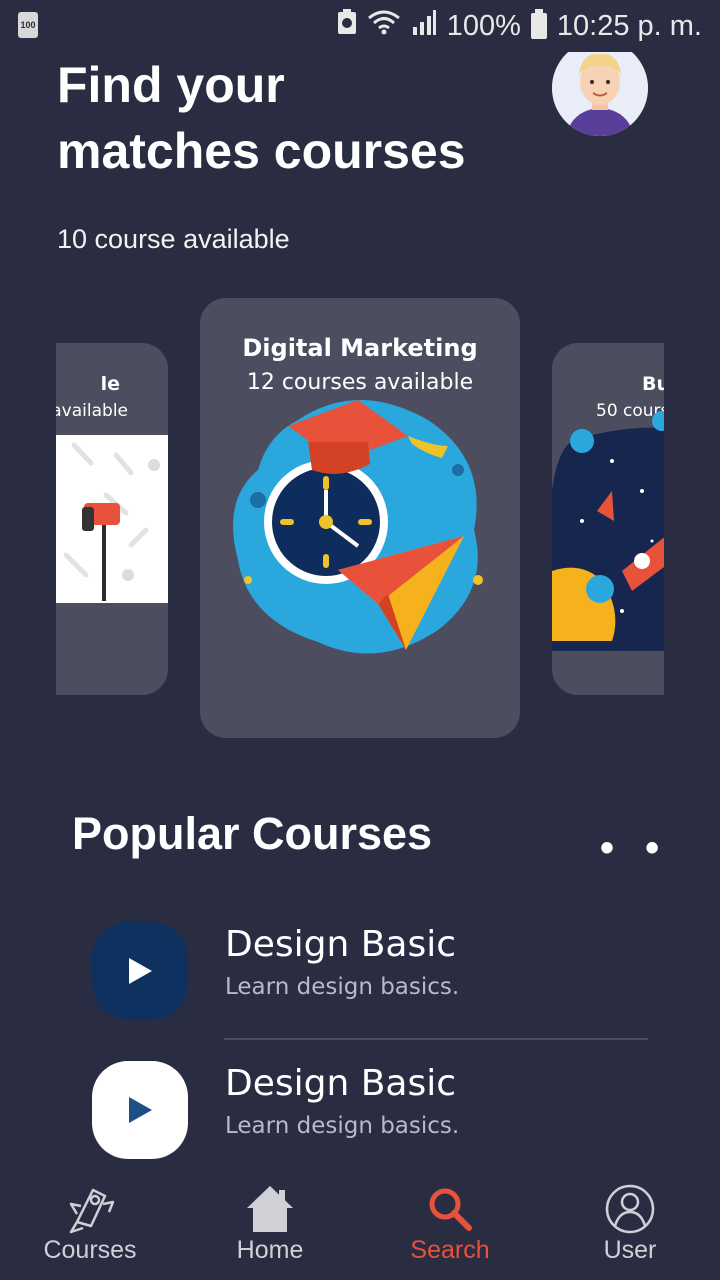 This screenshot has height=1280, width=720. I want to click on wifi-icon, so click(384, 26).